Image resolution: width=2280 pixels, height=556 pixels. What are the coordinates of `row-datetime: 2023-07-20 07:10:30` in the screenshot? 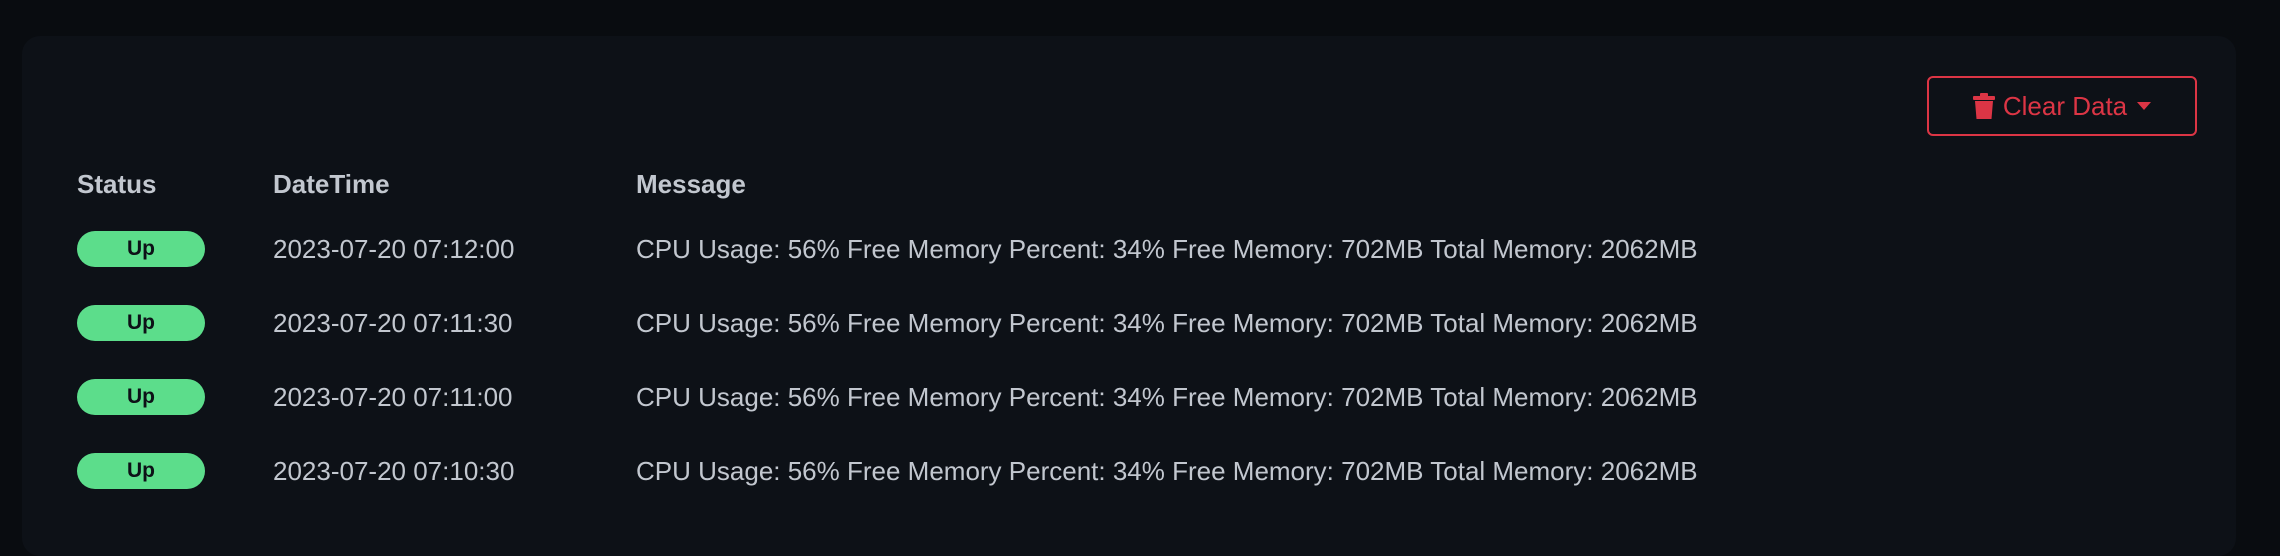 It's located at (394, 470).